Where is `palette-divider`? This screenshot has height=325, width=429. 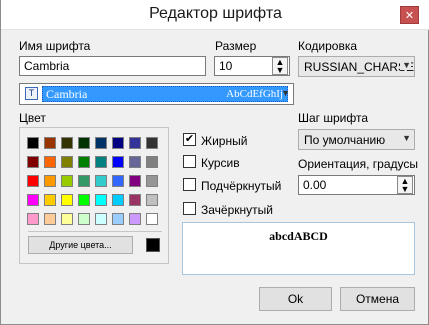
palette-divider is located at coordinates (95, 231).